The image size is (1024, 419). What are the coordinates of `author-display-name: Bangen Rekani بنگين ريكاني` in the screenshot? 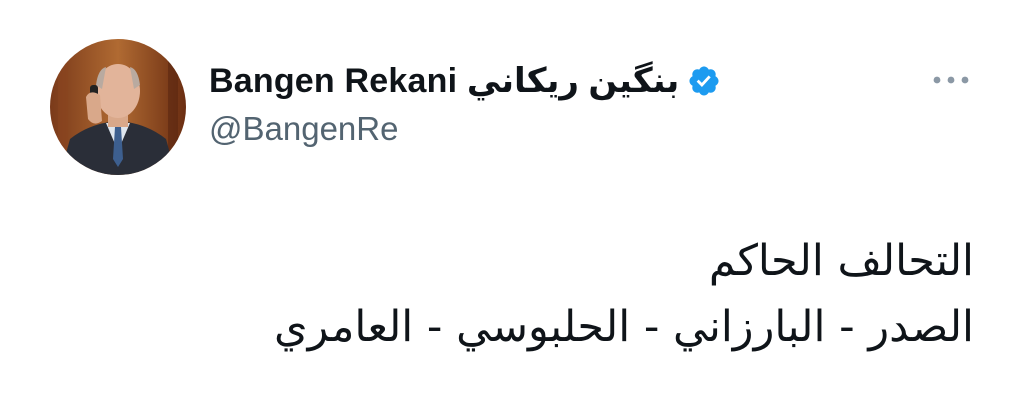 It's located at (444, 81).